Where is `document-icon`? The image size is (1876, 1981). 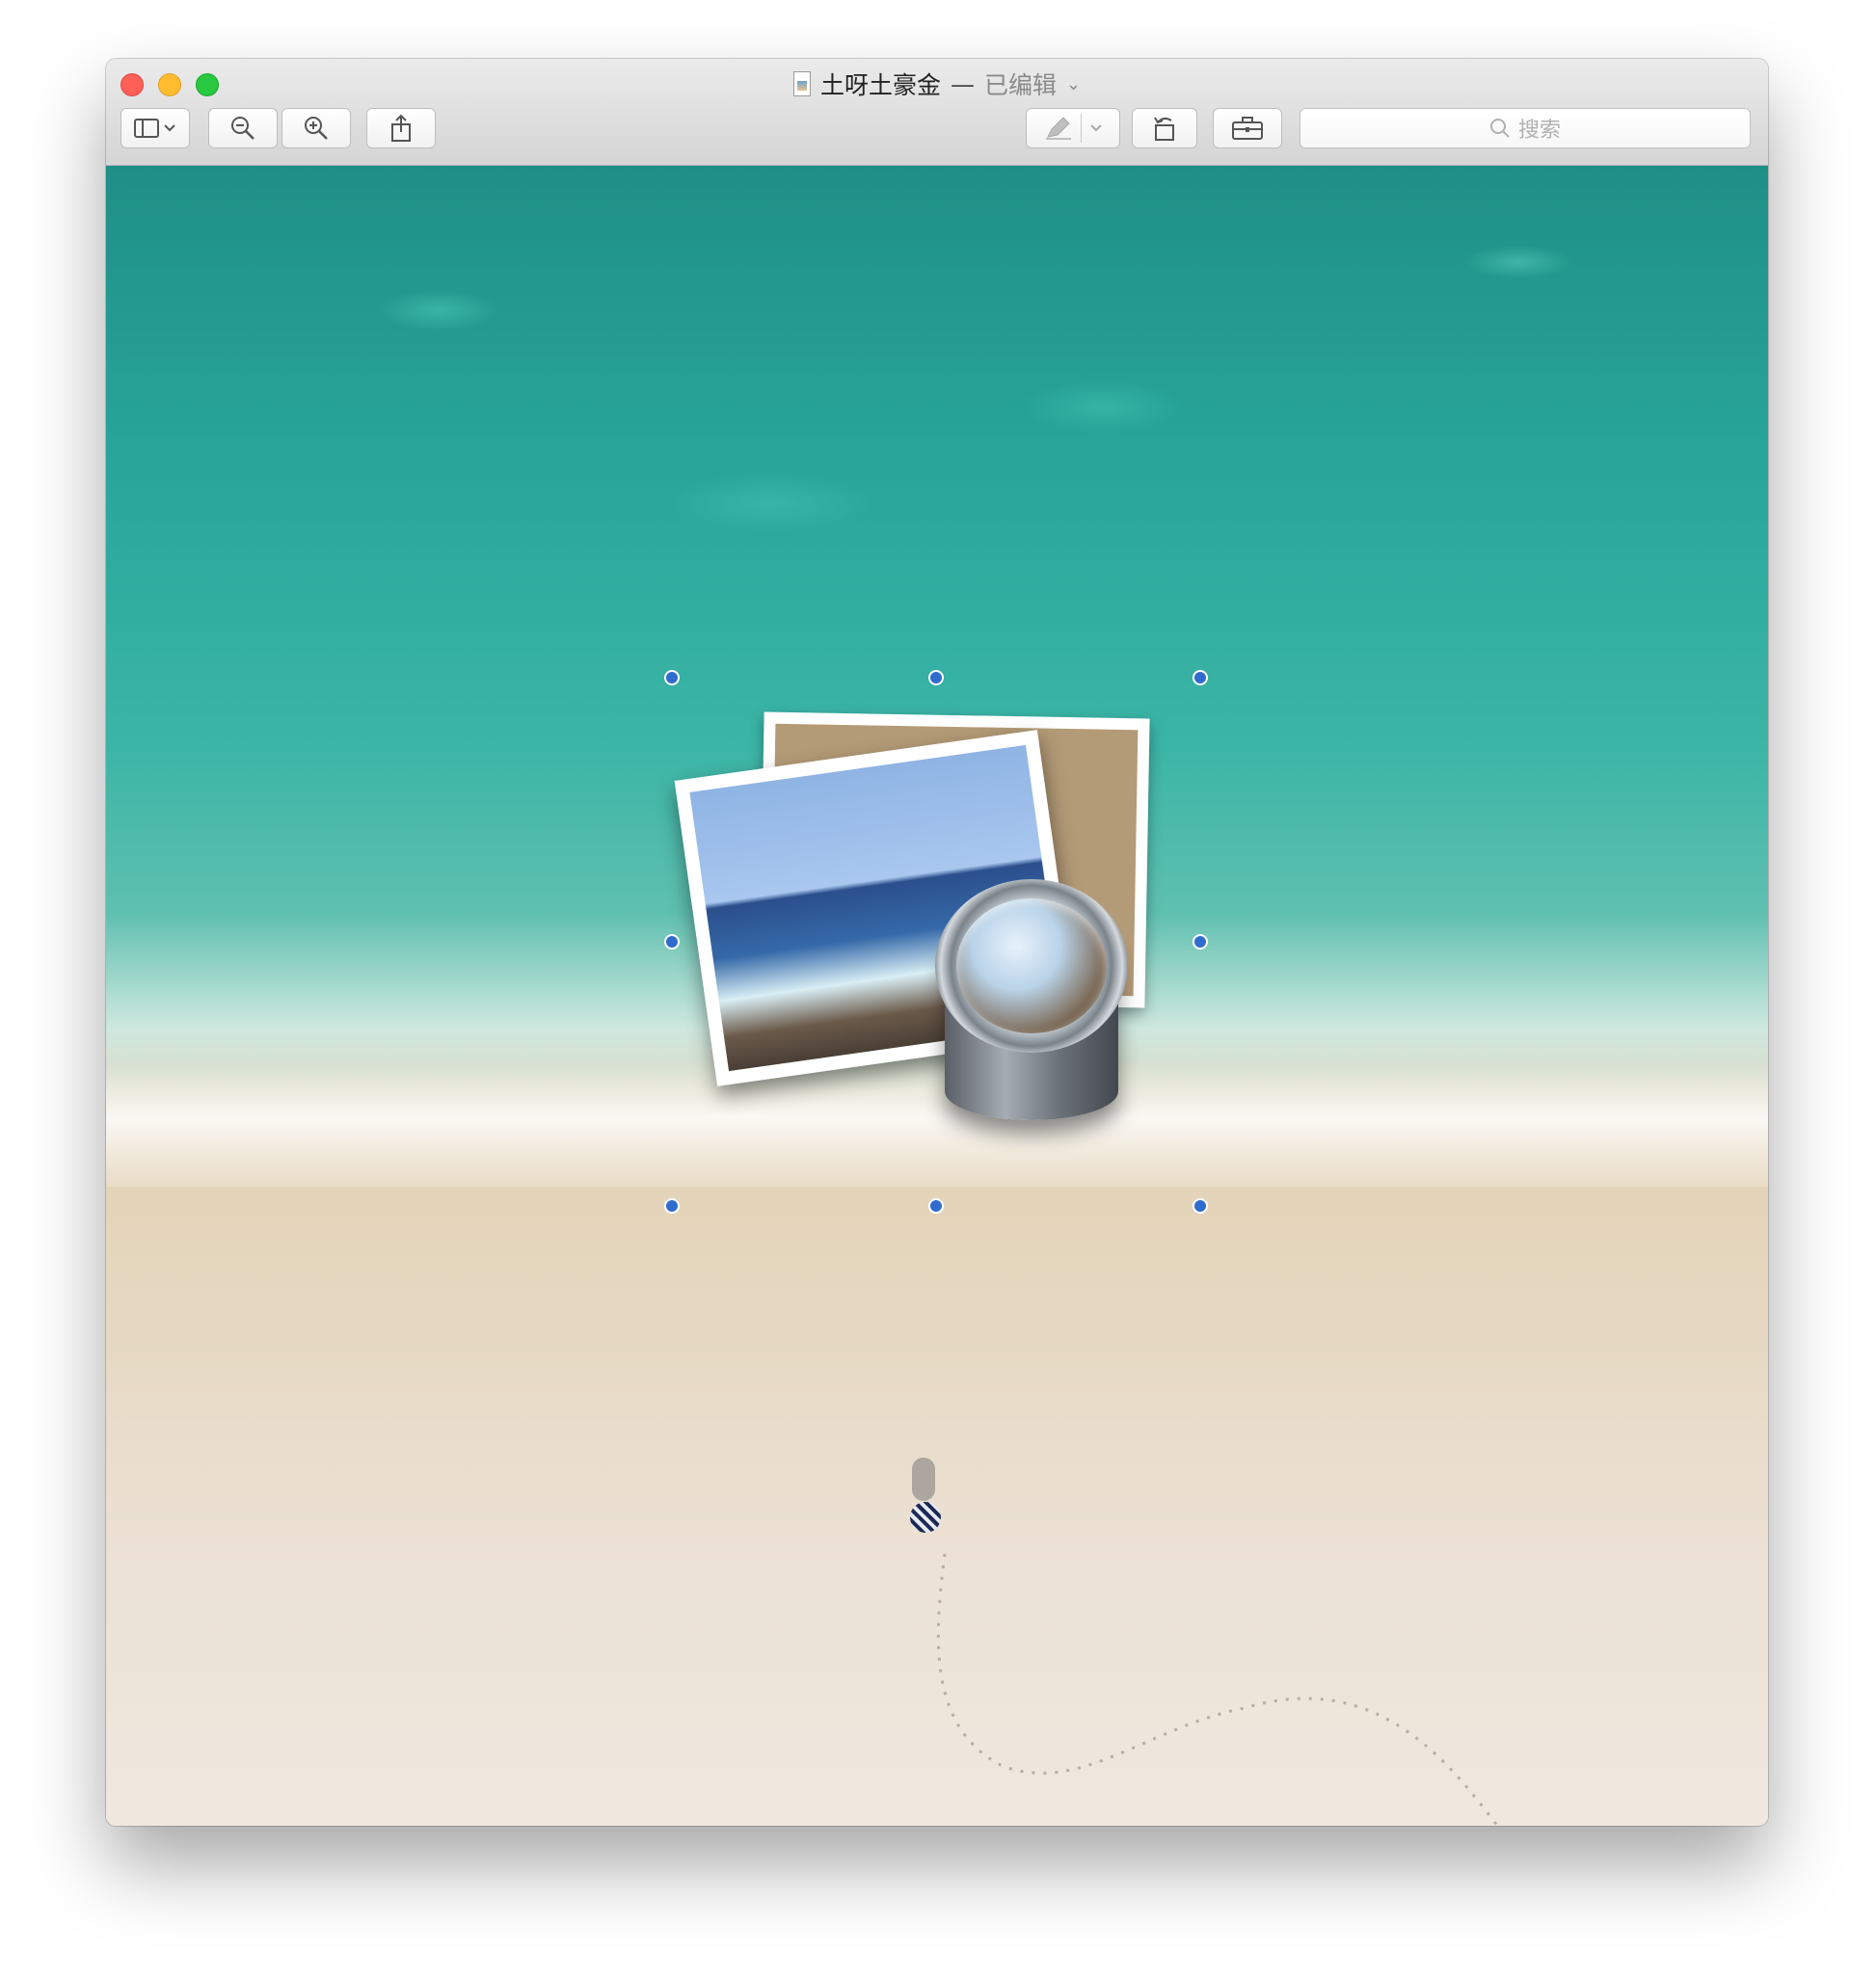 document-icon is located at coordinates (801, 83).